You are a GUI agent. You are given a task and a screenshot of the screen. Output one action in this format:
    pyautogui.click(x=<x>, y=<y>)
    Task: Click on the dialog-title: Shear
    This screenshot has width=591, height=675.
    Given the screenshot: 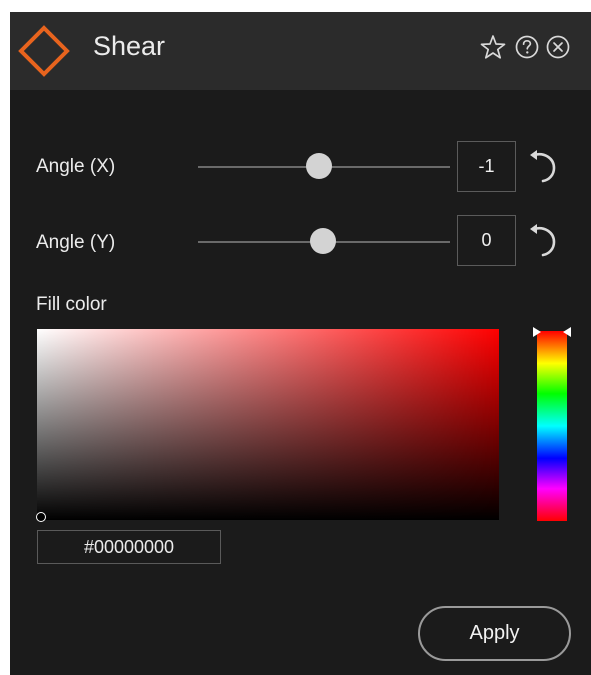 What is the action you would take?
    pyautogui.click(x=129, y=46)
    